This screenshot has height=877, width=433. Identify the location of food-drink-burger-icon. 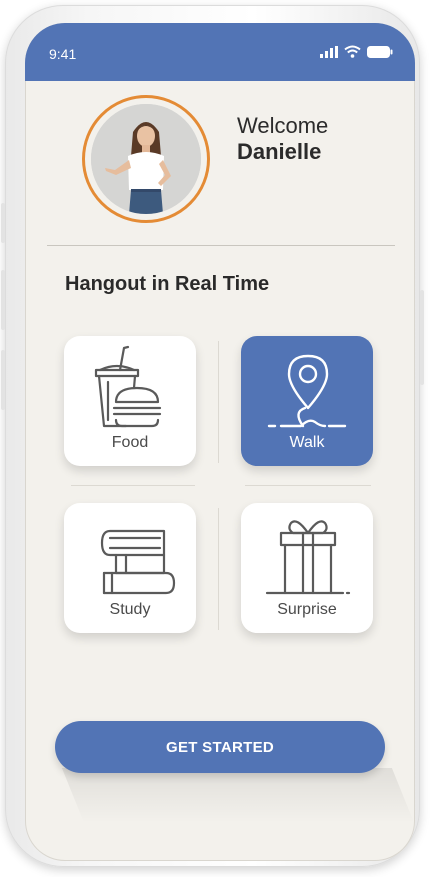
(128, 386).